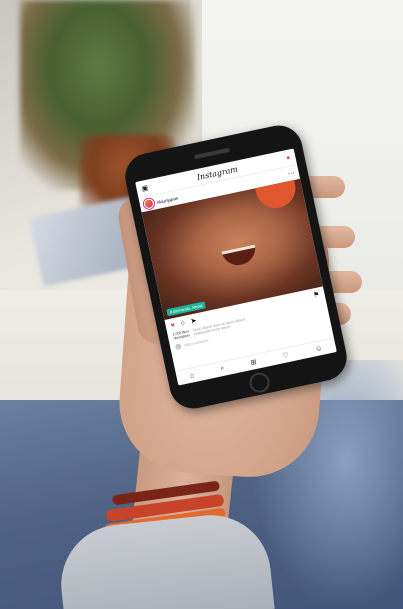 This screenshot has height=609, width=403. Describe the element at coordinates (211, 153) in the screenshot. I see `phone-speaker` at that location.